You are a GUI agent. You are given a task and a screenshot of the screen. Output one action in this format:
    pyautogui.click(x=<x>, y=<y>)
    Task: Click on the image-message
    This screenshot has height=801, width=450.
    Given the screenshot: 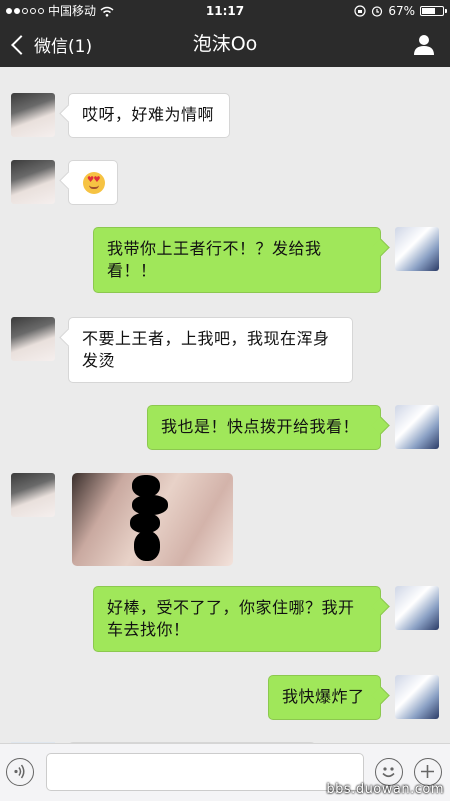 What is the action you would take?
    pyautogui.click(x=152, y=519)
    